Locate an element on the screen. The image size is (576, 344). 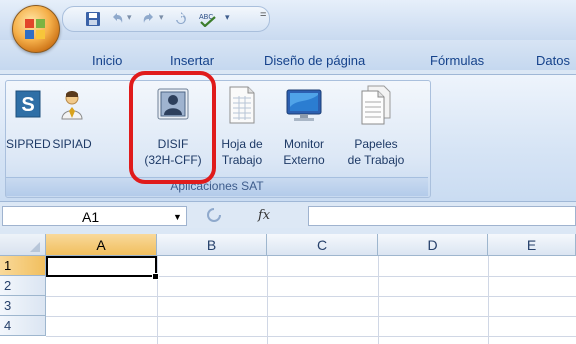
sipred-button: S SIPRED is located at coordinates (28, 130).